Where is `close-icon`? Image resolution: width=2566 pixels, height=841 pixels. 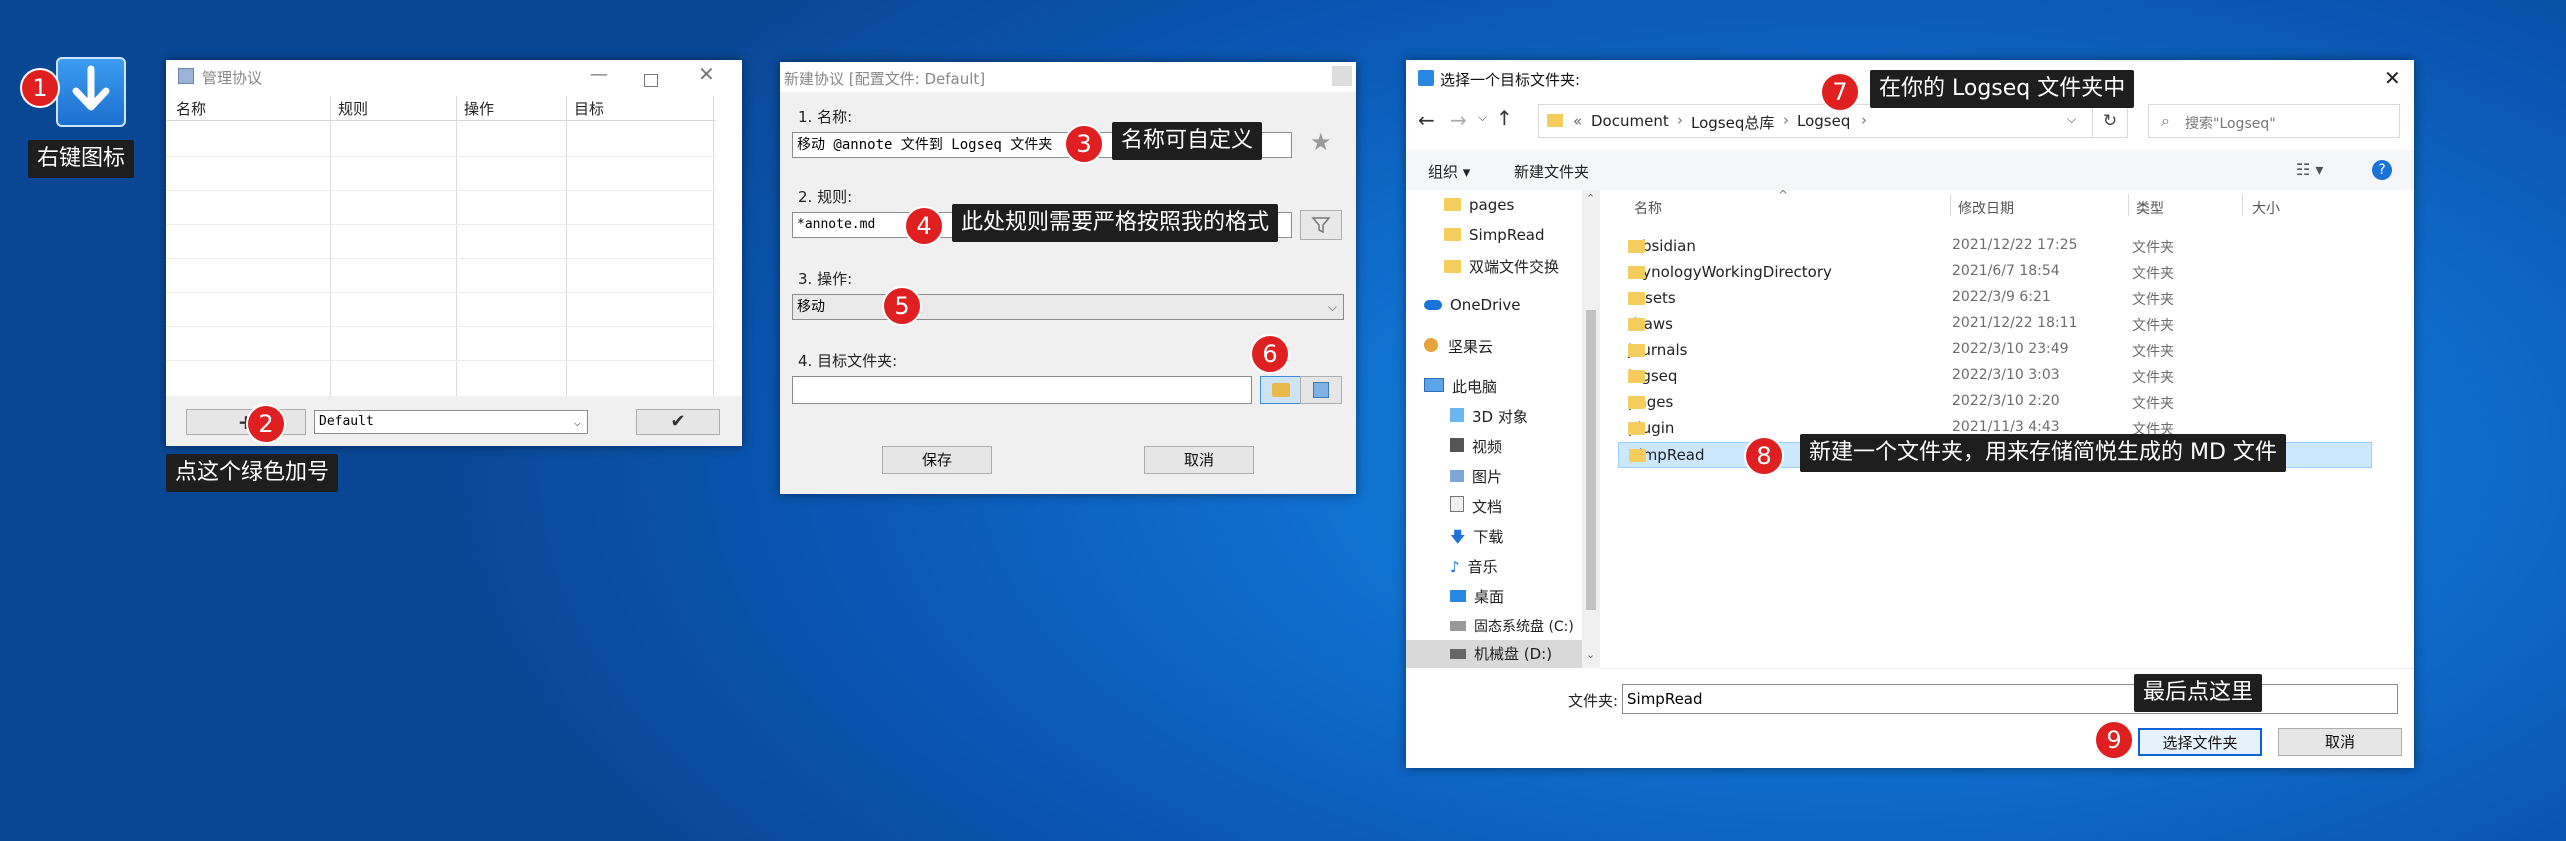 close-icon is located at coordinates (1342, 76).